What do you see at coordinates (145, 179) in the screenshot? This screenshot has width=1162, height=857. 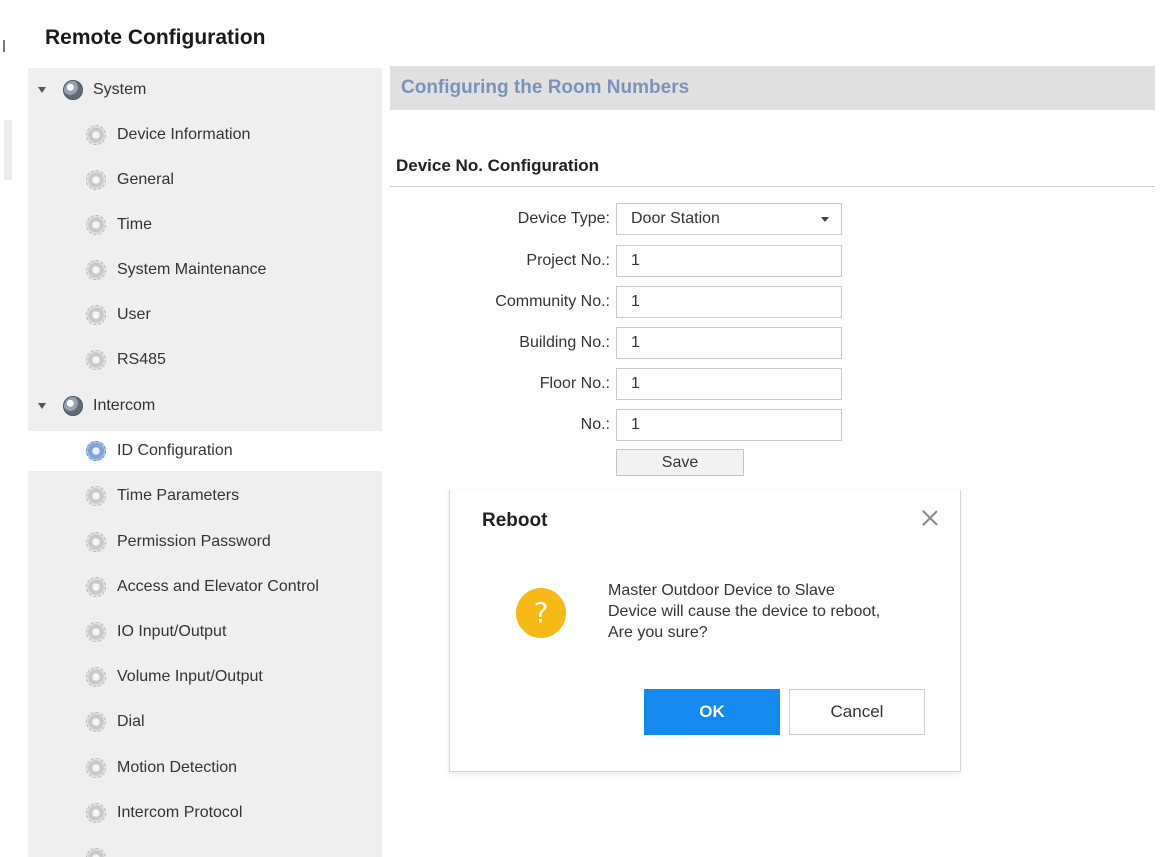 I see `sidebar-item-label: General` at bounding box center [145, 179].